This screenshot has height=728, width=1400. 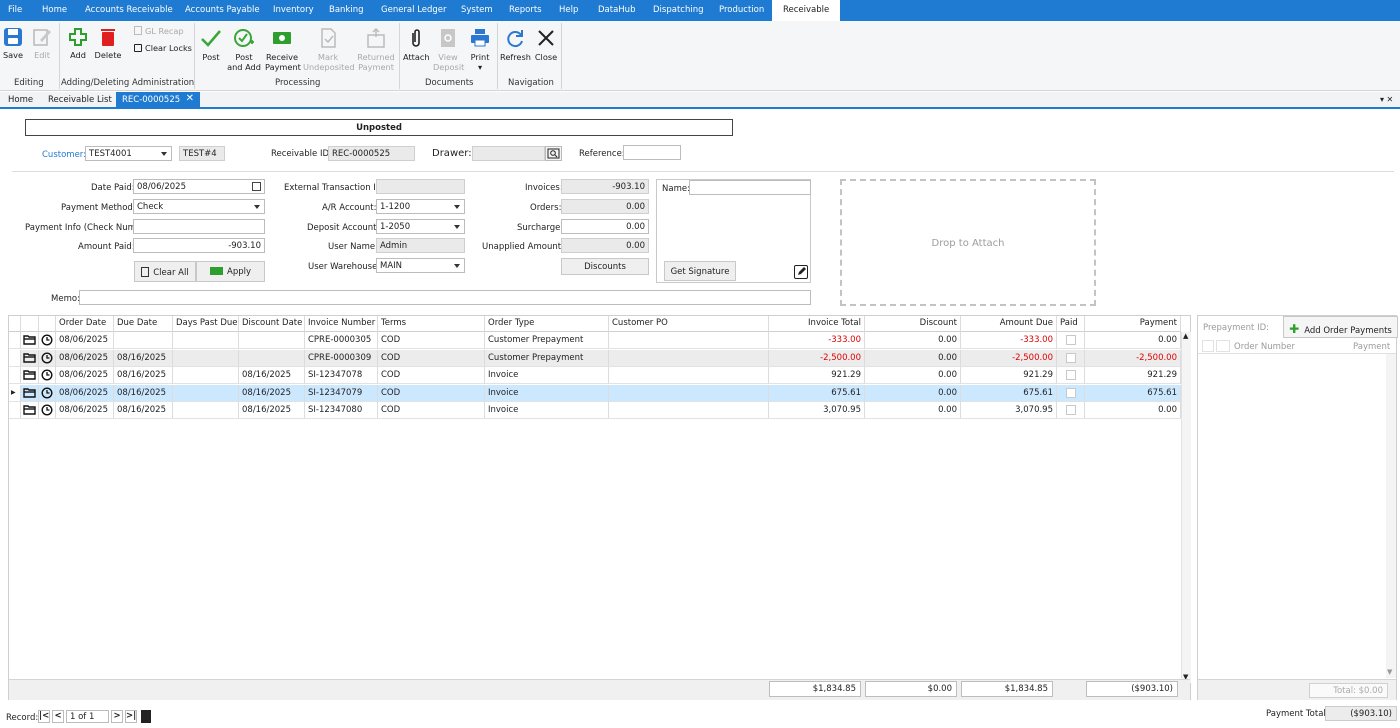 I want to click on prepay-col-payment: Payment, so click(x=1371, y=347).